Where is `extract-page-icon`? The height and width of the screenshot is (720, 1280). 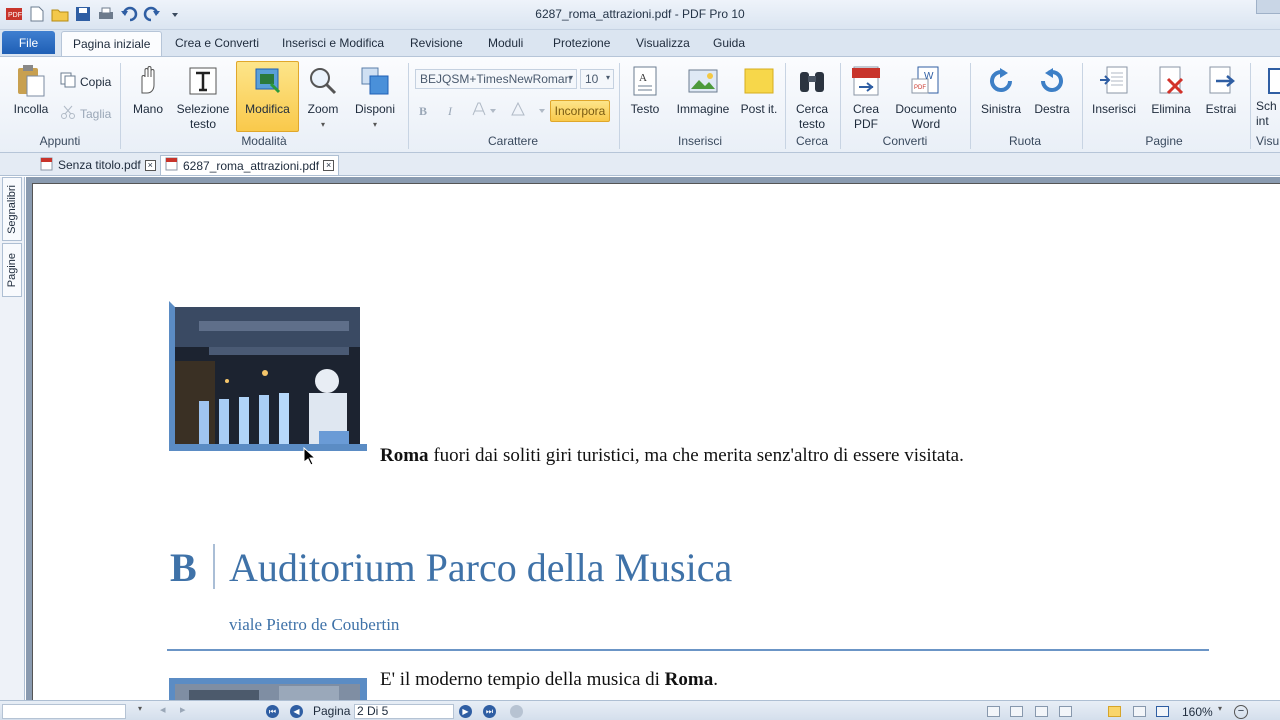 extract-page-icon is located at coordinates (1221, 81).